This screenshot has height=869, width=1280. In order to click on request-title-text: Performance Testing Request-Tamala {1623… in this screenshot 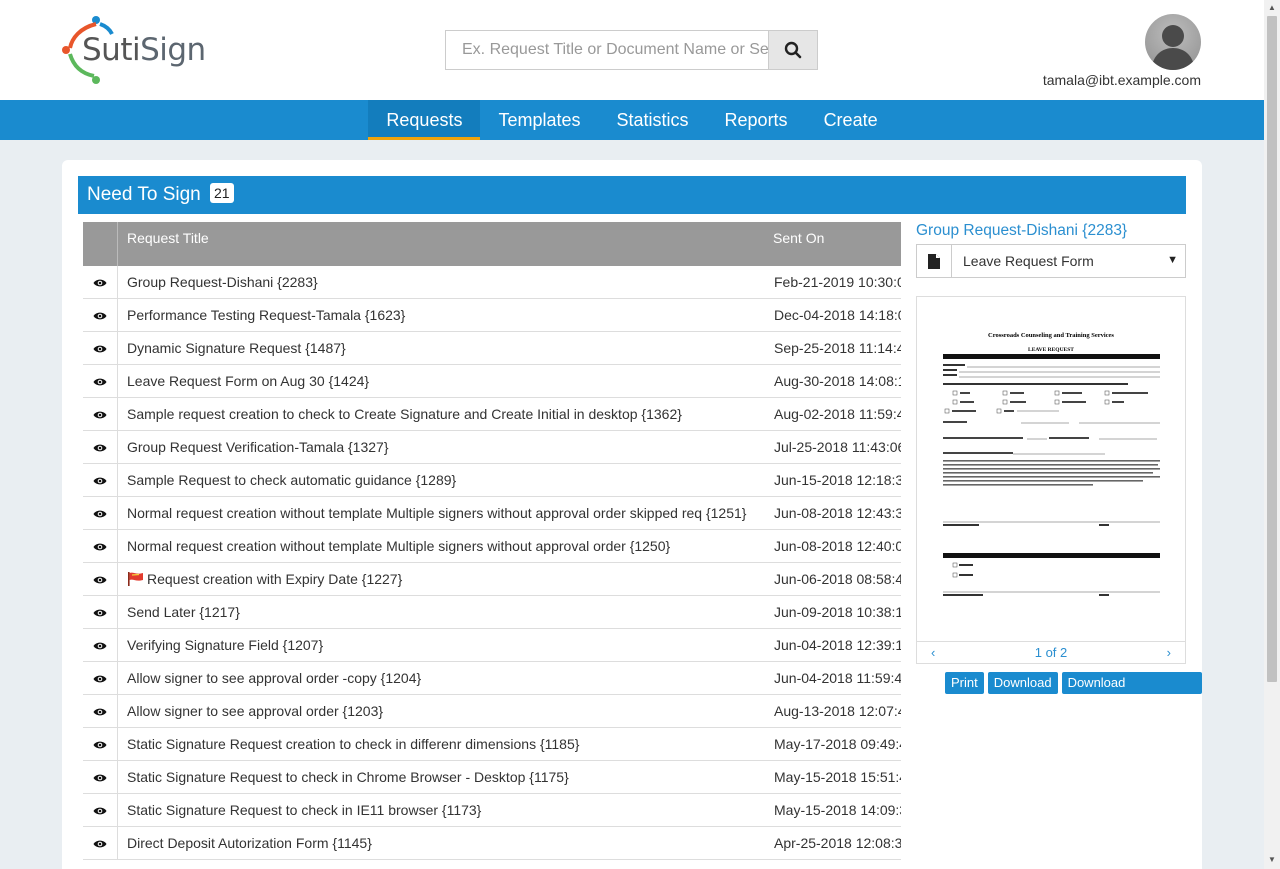, I will do `click(266, 315)`.